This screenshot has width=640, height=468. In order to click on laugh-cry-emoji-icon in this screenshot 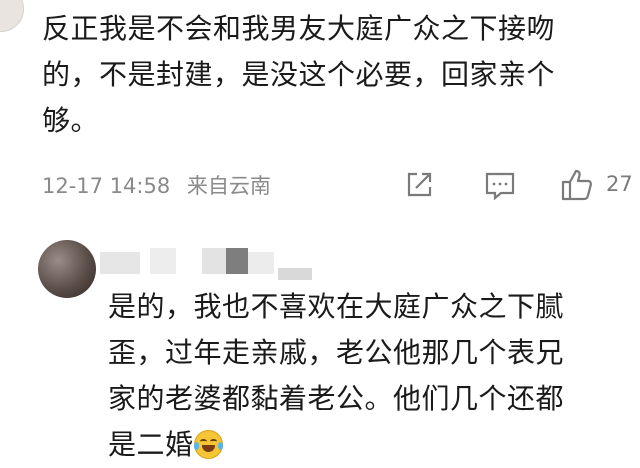, I will do `click(208, 444)`.